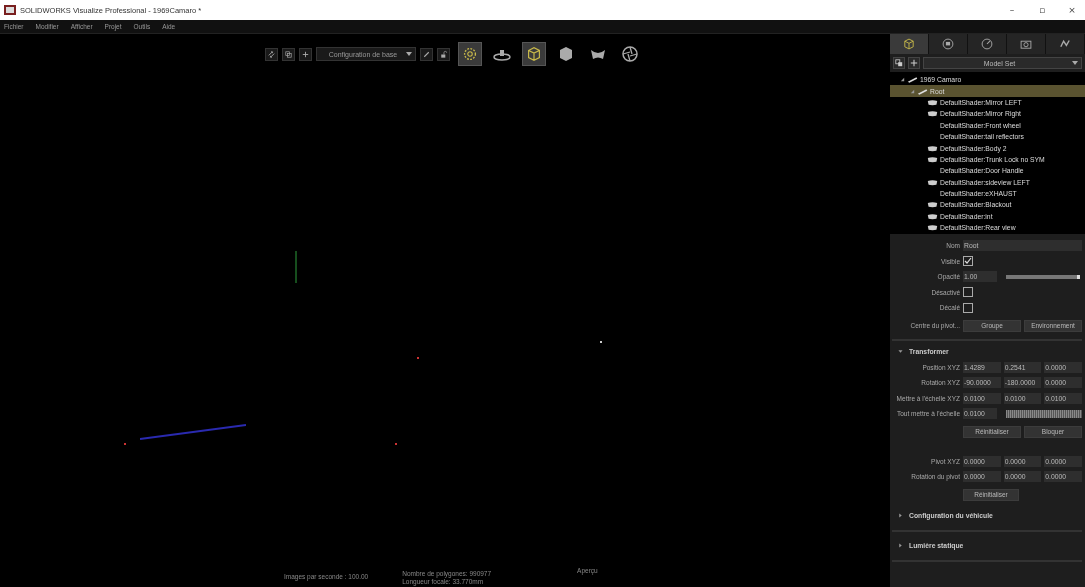  I want to click on copy-icon, so click(288, 54).